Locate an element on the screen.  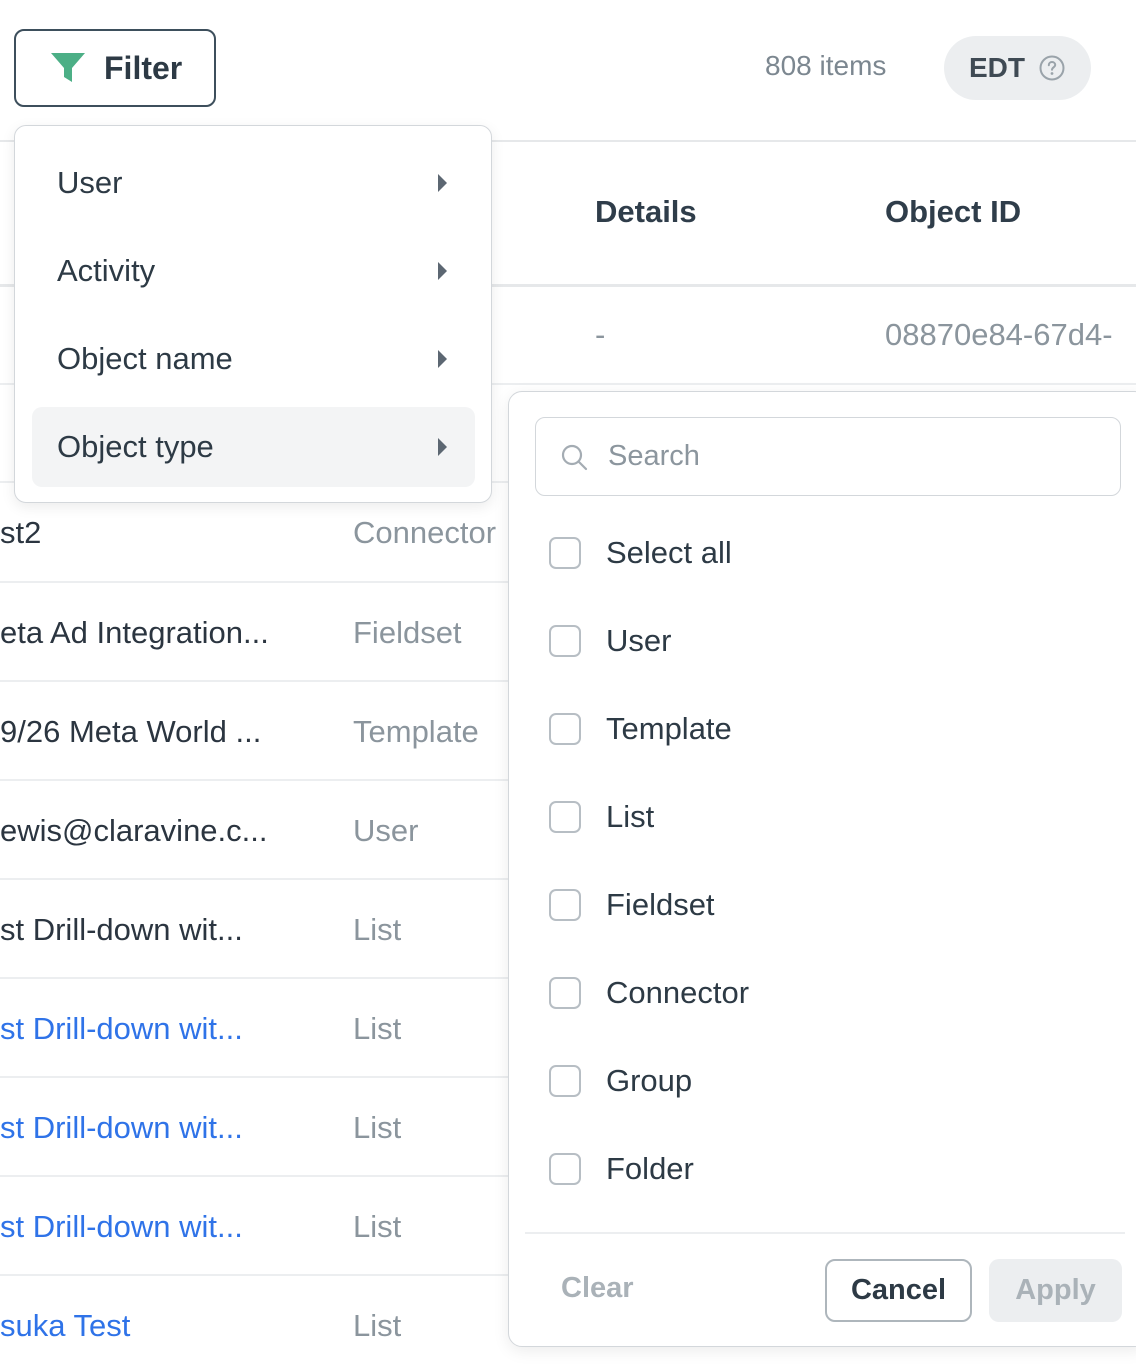
search-icon is located at coordinates (574, 457).